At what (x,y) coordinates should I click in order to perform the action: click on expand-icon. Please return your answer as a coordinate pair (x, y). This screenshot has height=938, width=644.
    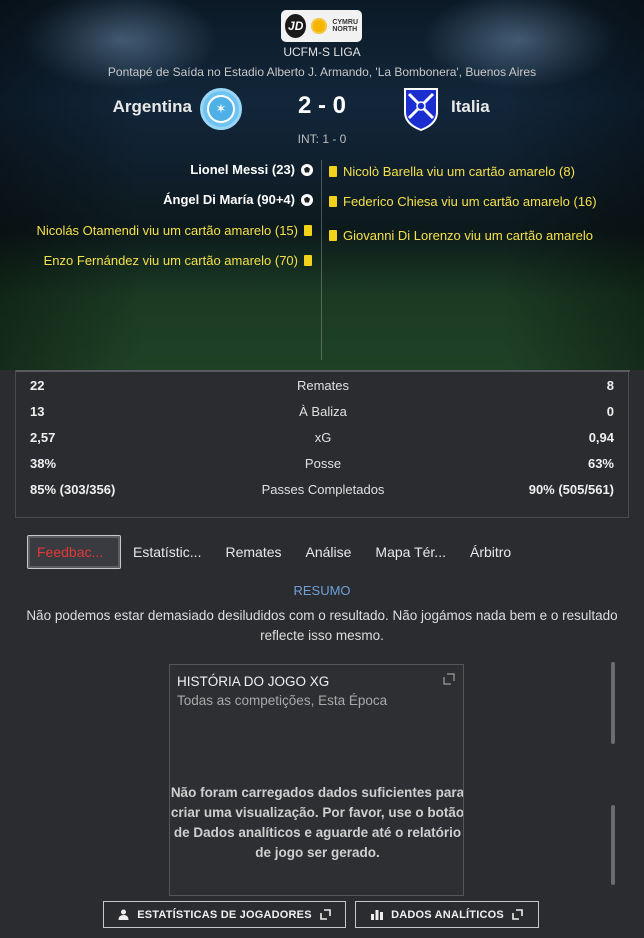
    Looking at the image, I should click on (449, 679).